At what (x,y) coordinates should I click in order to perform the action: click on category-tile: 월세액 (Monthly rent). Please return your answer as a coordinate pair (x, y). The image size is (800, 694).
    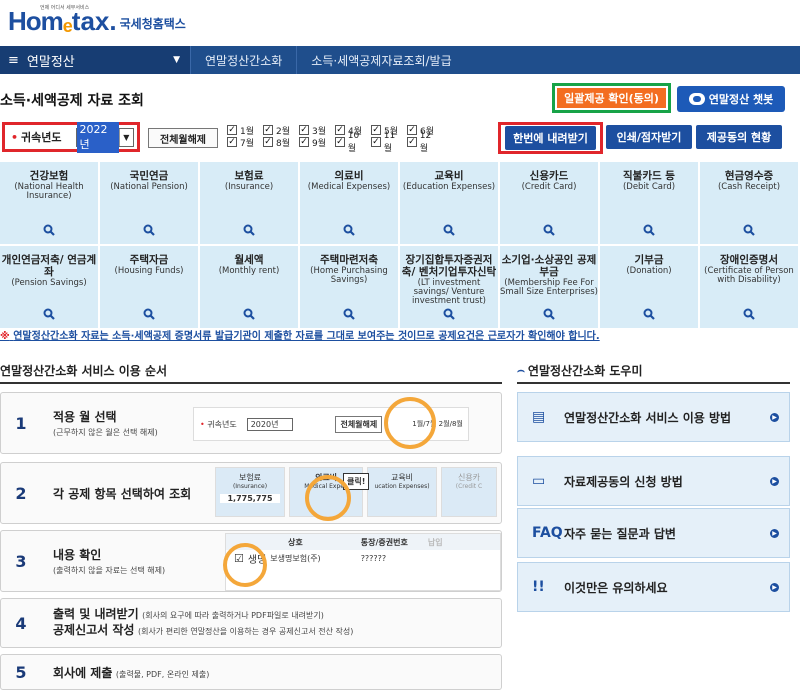
    Looking at the image, I should click on (249, 287).